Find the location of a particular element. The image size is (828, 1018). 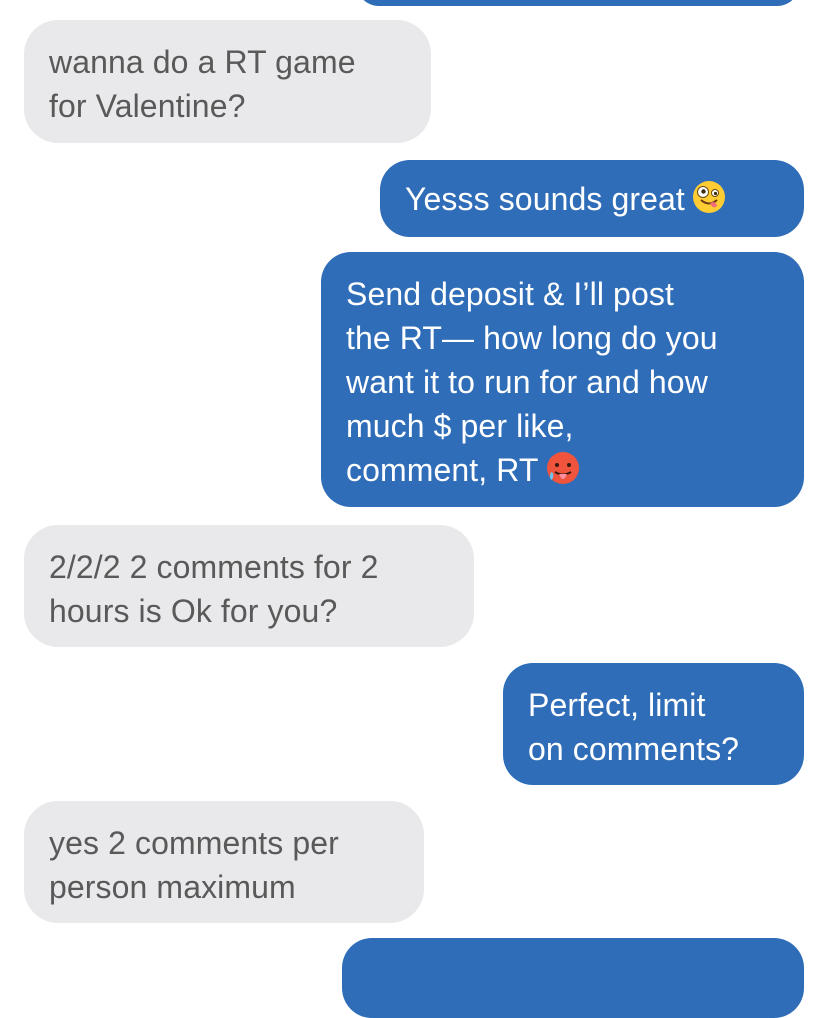

message-bubble-outgoing: Yesss sounds great is located at coordinates (592, 198).